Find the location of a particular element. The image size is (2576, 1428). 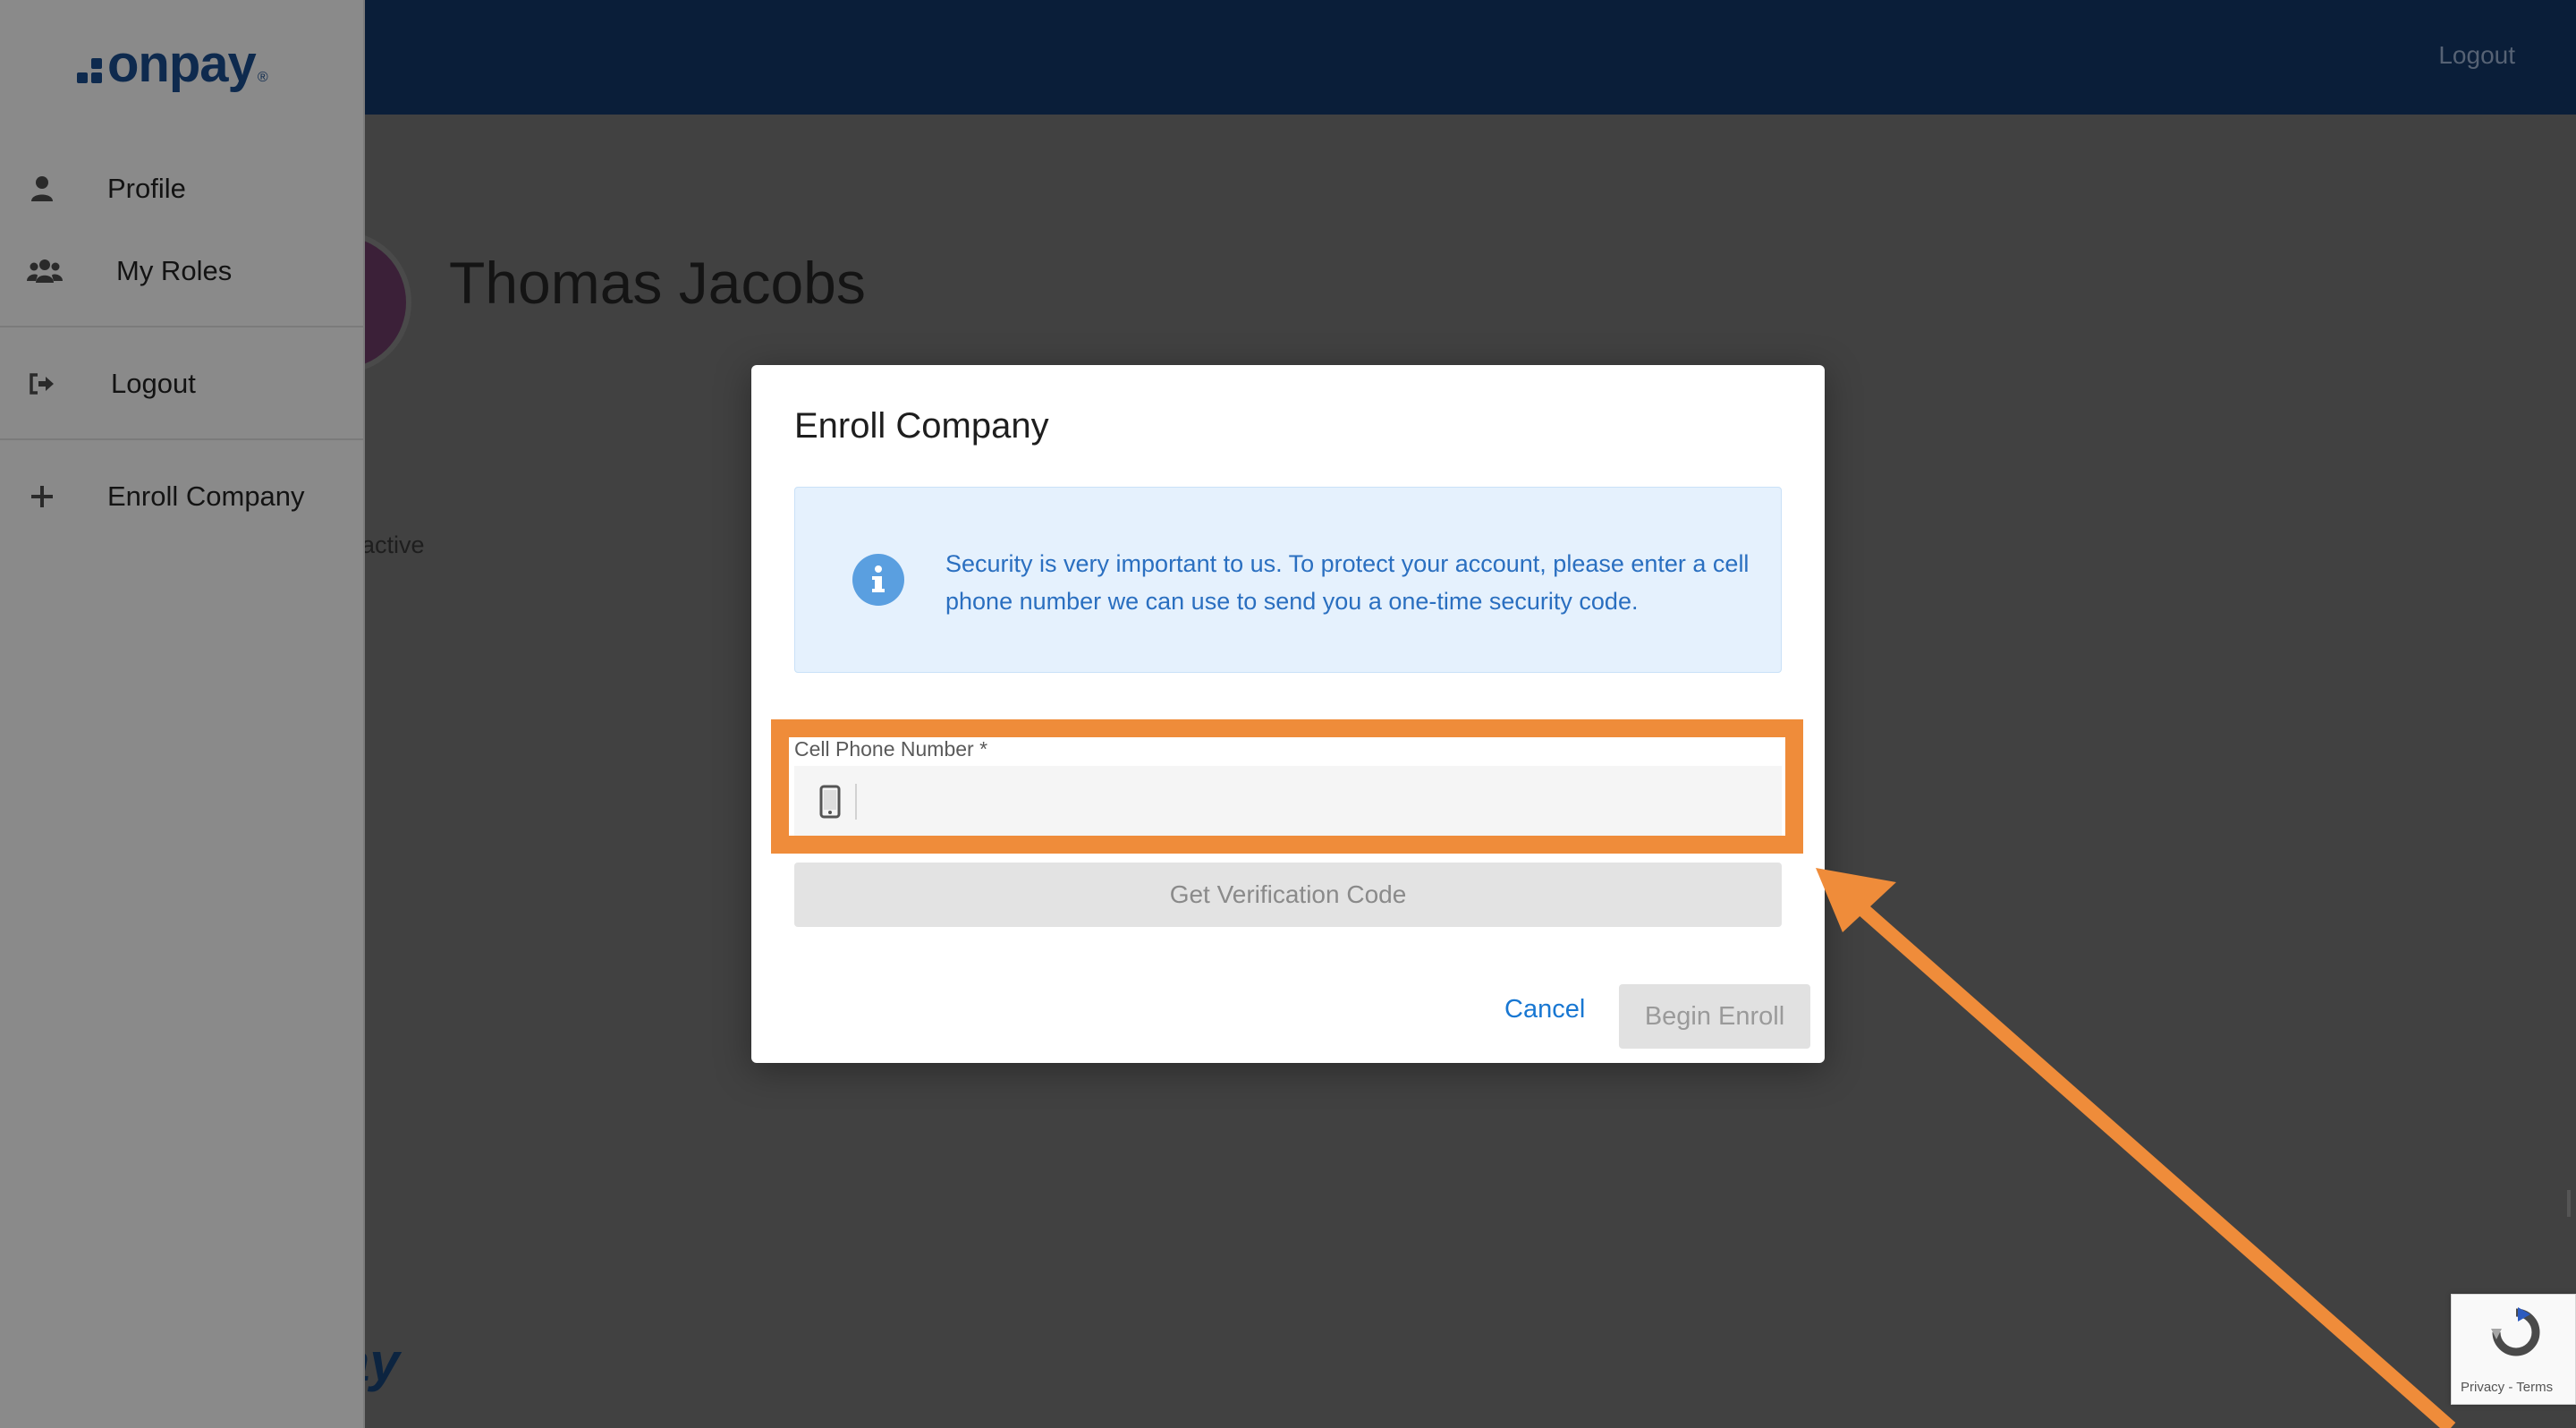

annotation-arrow-icon is located at coordinates (2136, 1148).